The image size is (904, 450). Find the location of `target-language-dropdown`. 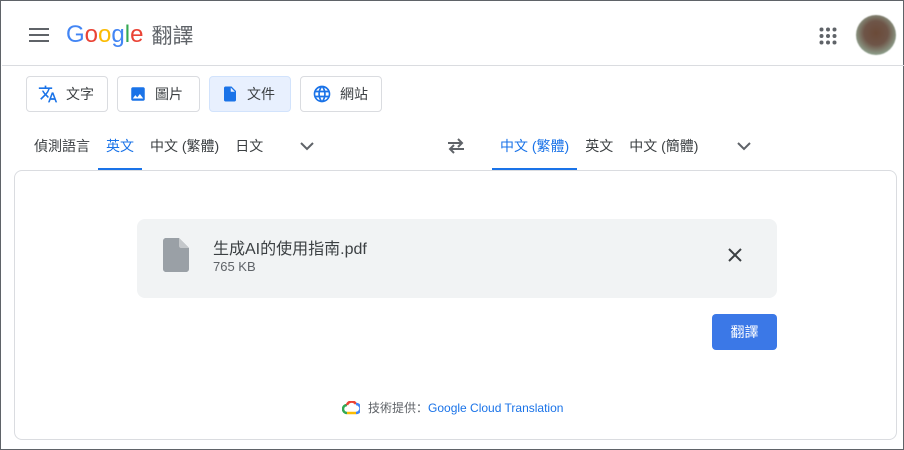

target-language-dropdown is located at coordinates (744, 146).